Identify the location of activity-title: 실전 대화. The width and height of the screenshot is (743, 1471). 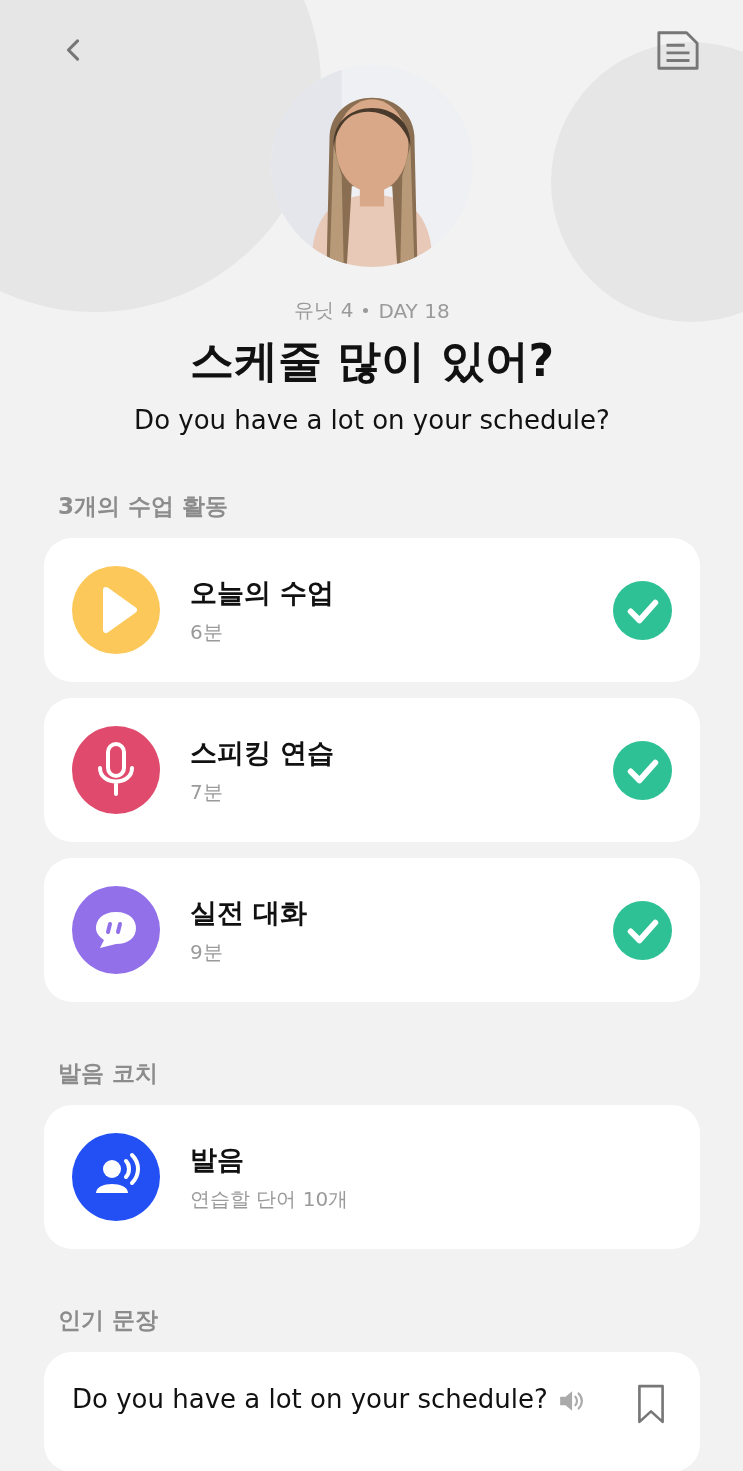
(249, 912).